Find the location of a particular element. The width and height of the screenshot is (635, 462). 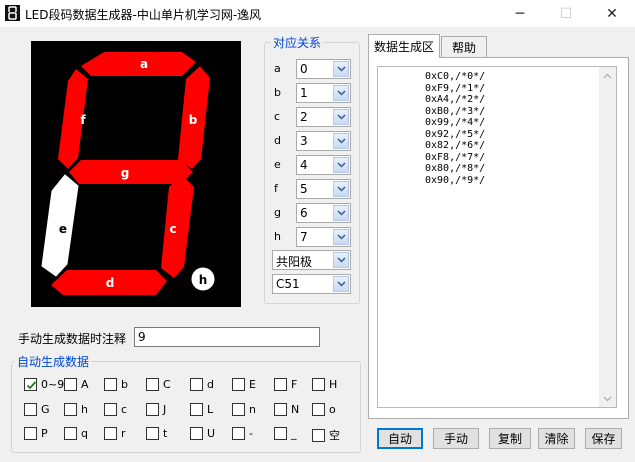

auto-checkbox-item: H is located at coordinates (324, 384).